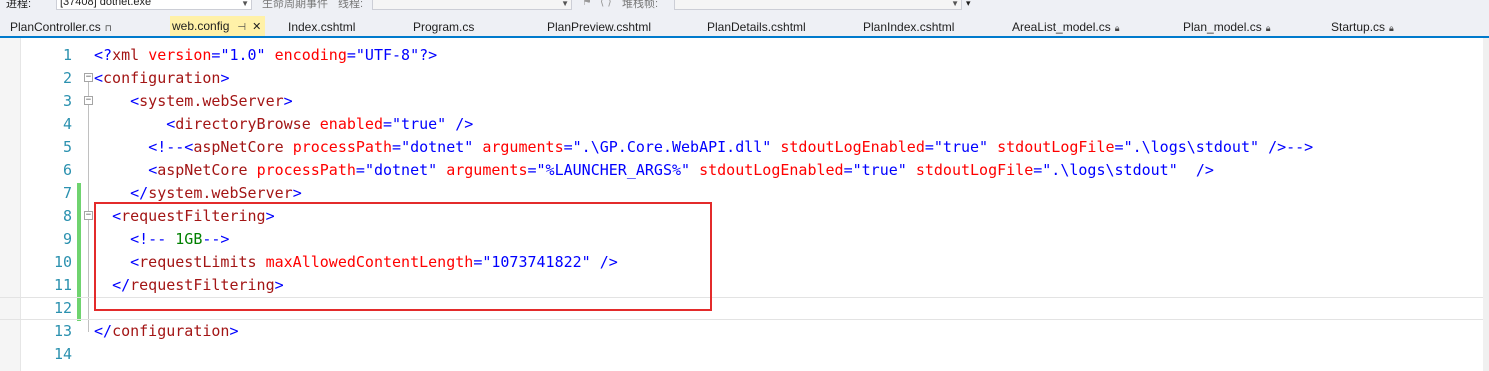  What do you see at coordinates (67, 55) in the screenshot?
I see `line-number: 1` at bounding box center [67, 55].